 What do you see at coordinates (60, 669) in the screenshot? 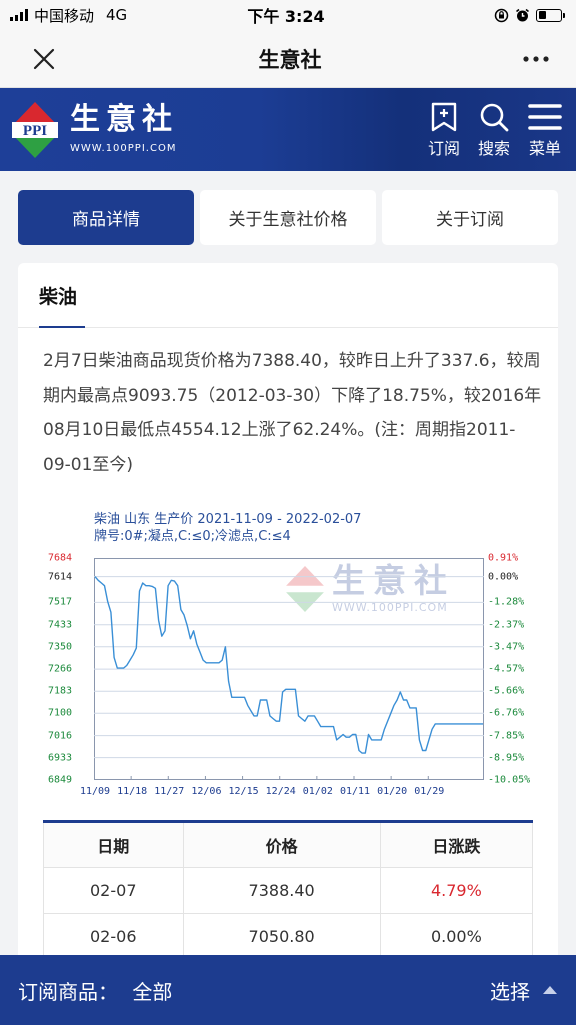
I see `y-tick-label: 7266` at bounding box center [60, 669].